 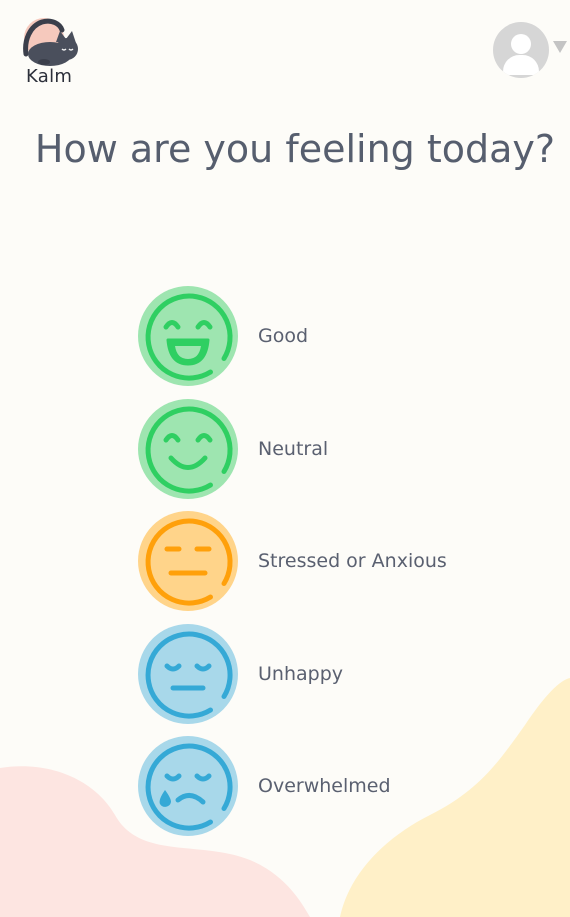 I want to click on mood-option-overwhelmed: Overwhelmed, so click(x=292, y=786).